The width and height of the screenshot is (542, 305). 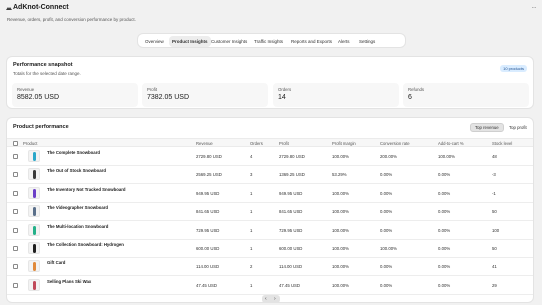 I want to click on stock-cell: 50, so click(x=494, y=212).